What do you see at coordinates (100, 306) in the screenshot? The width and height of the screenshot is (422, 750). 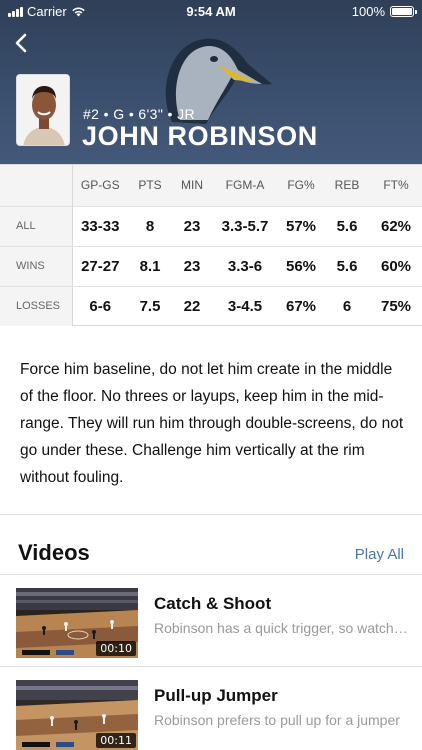 I see `stat-cell: 6-6` at bounding box center [100, 306].